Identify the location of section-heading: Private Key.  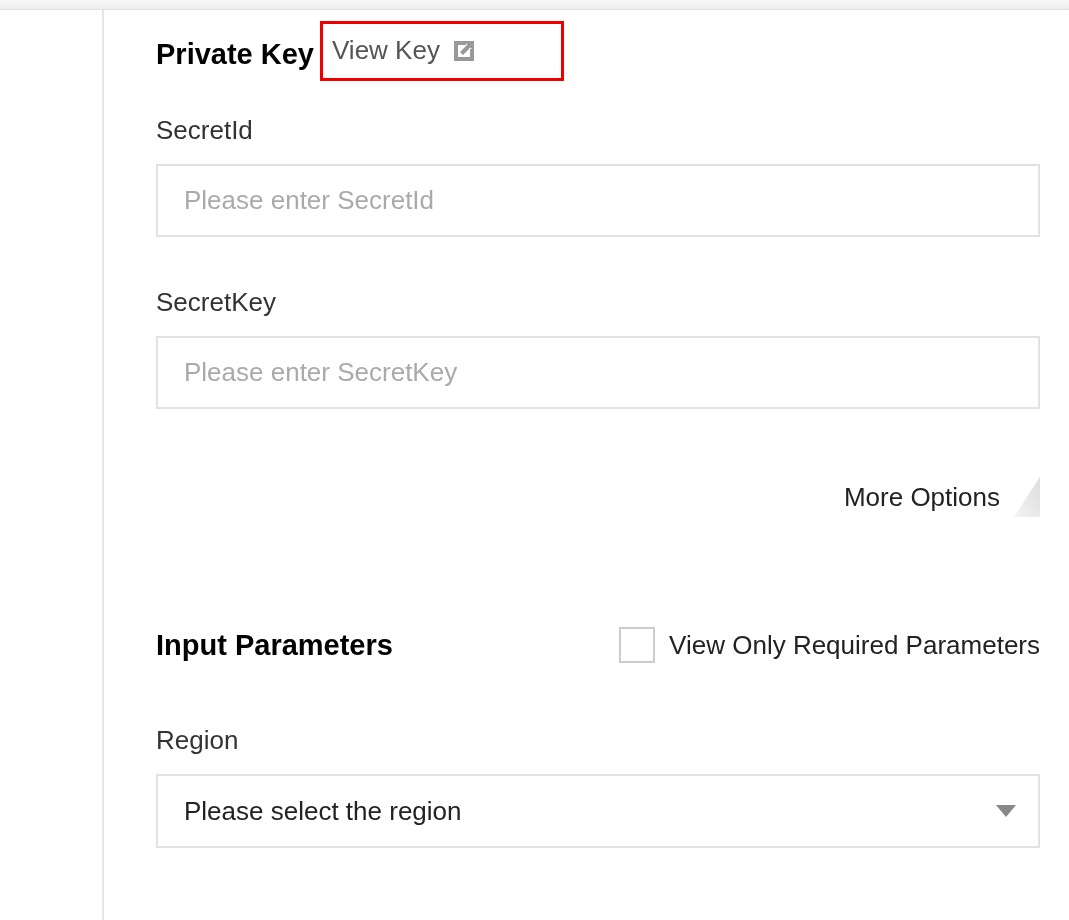
(235, 54).